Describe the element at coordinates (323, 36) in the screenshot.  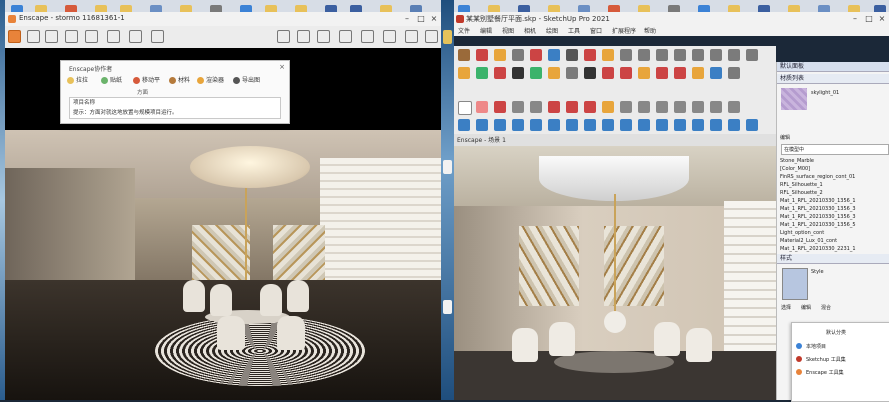
I see `book-icon` at that location.